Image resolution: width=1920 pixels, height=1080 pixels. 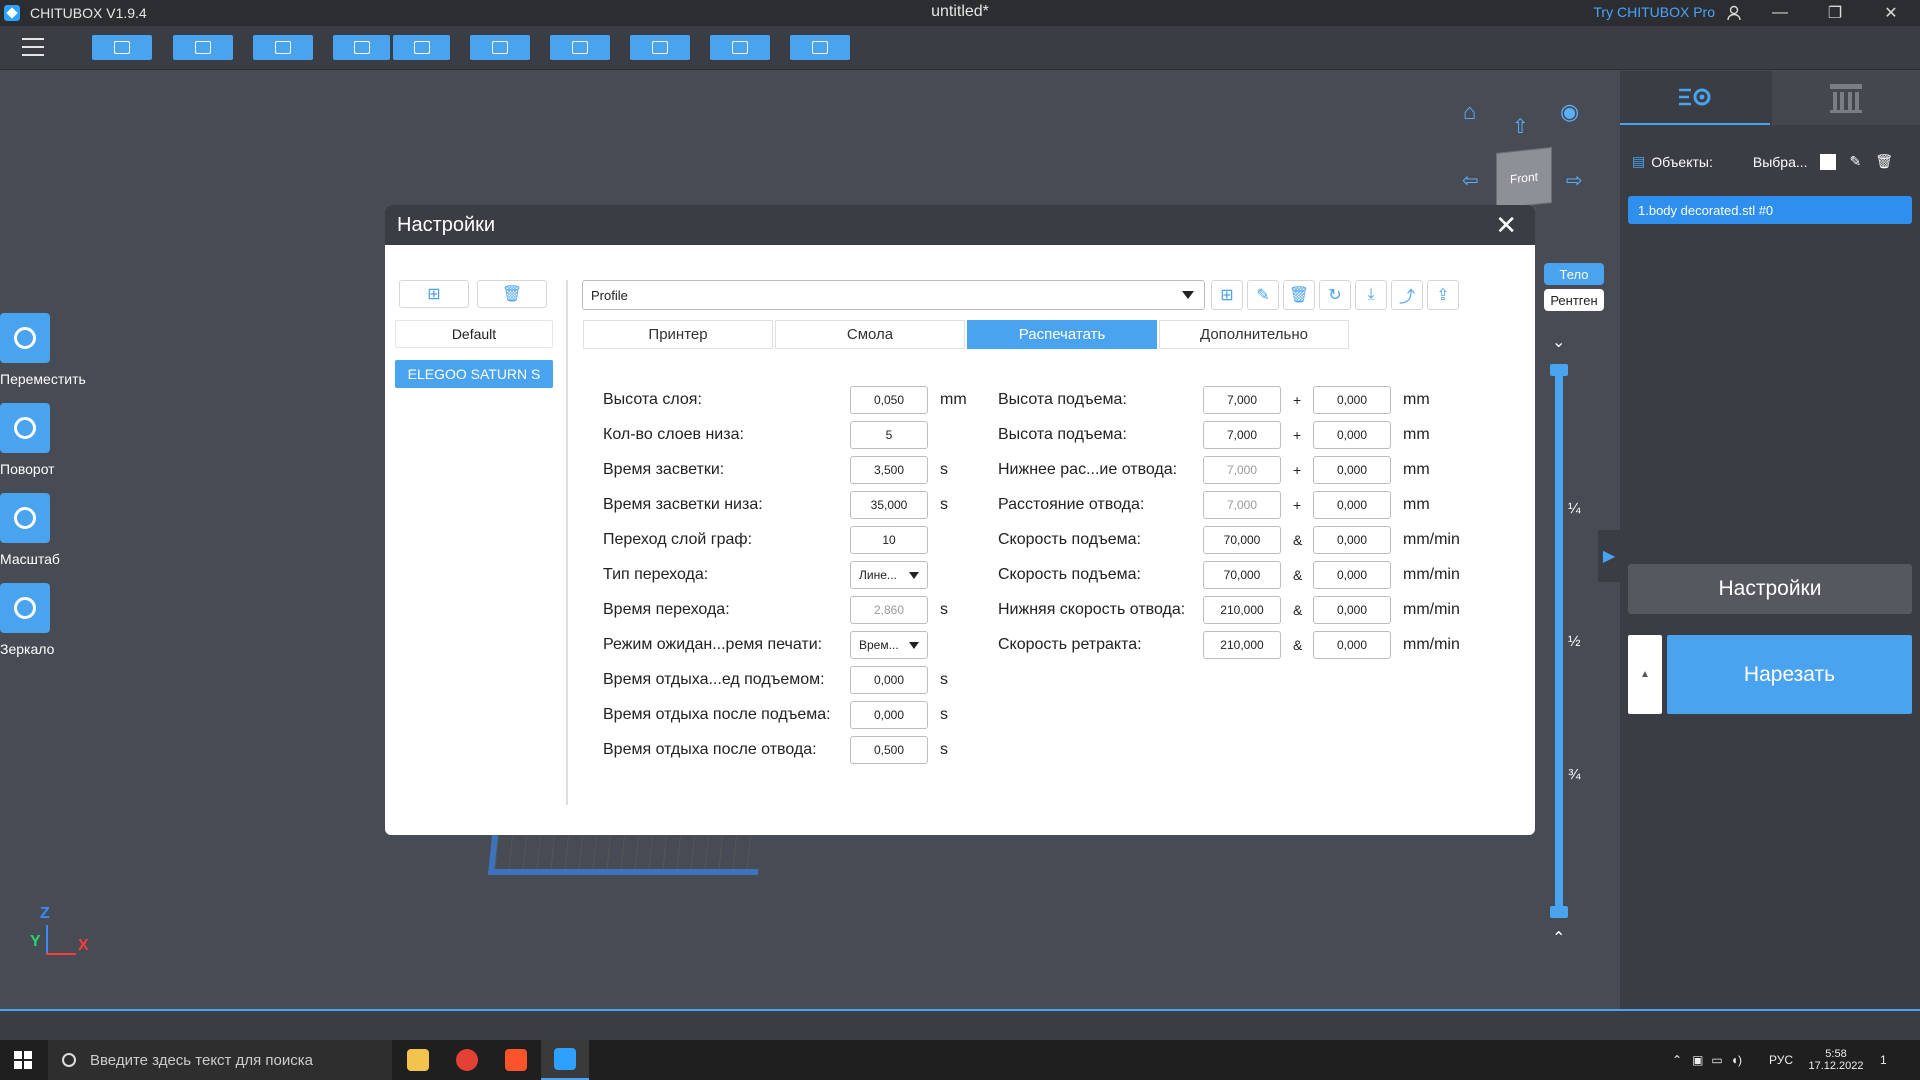 What do you see at coordinates (678, 334) in the screenshot?
I see `tab-printer: Принтер` at bounding box center [678, 334].